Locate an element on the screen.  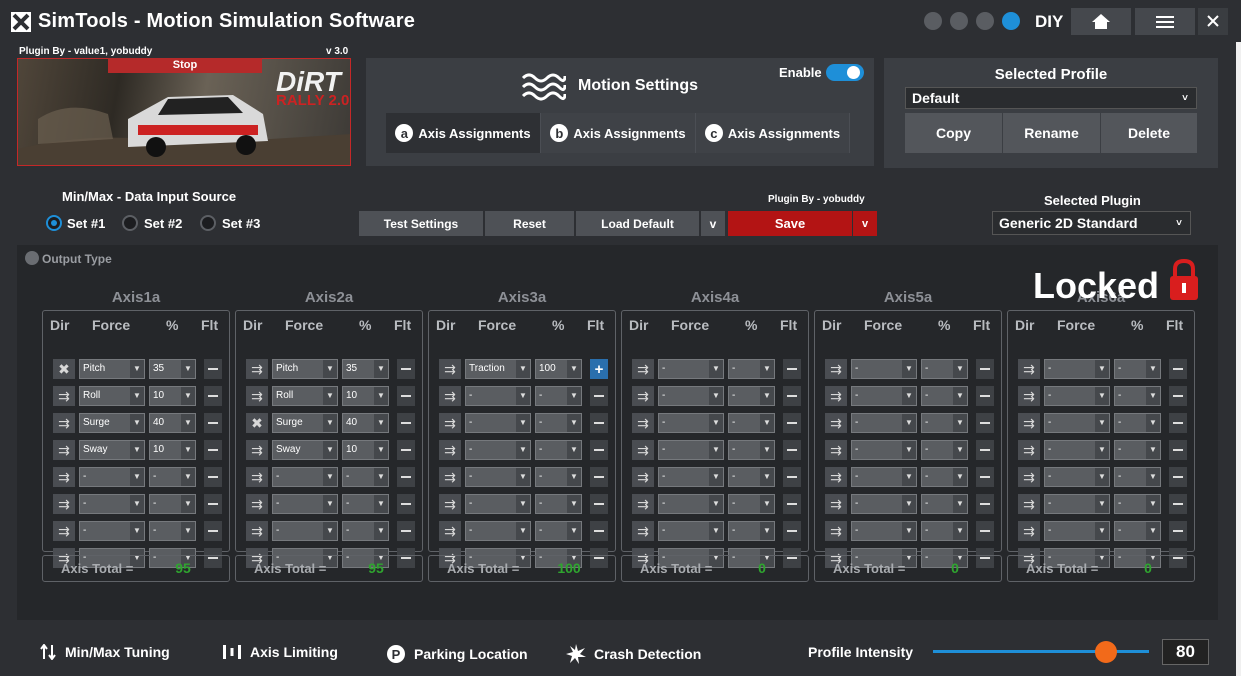
plugin-select: Generic 2D Standard ˅ is located at coordinates (1091, 223).